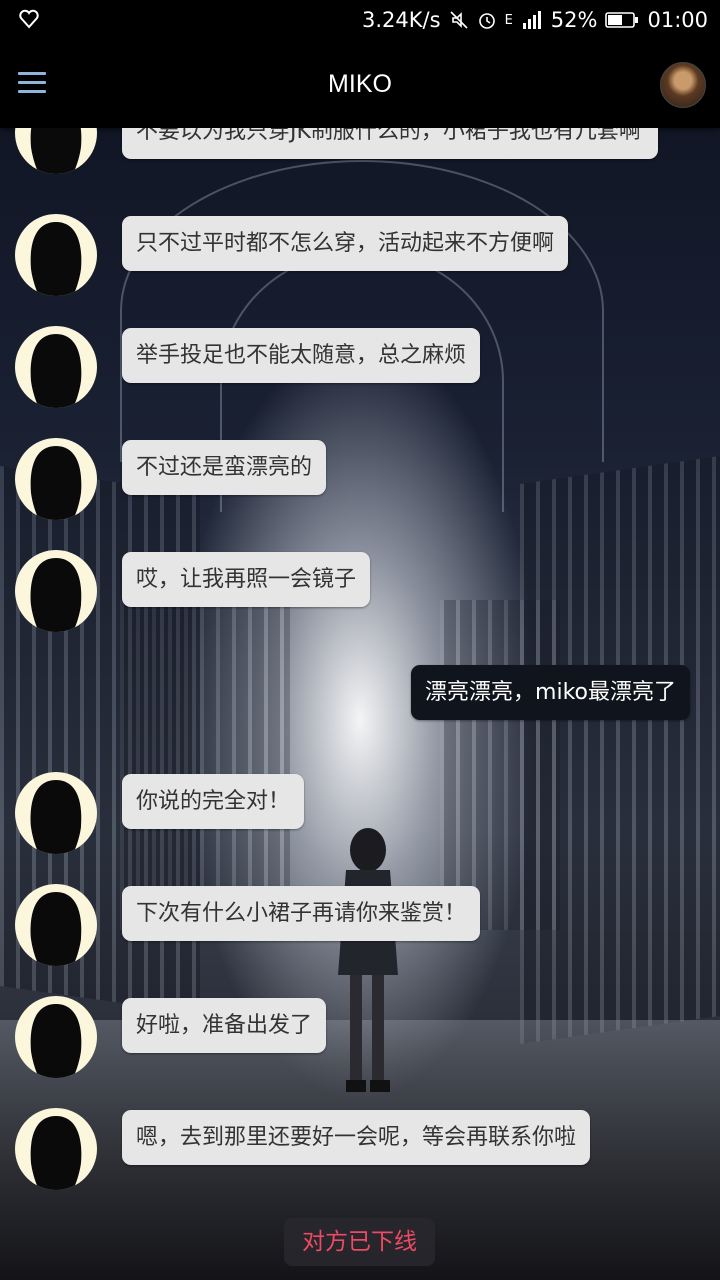  Describe the element at coordinates (677, 20) in the screenshot. I see `clock: 01:00` at that location.